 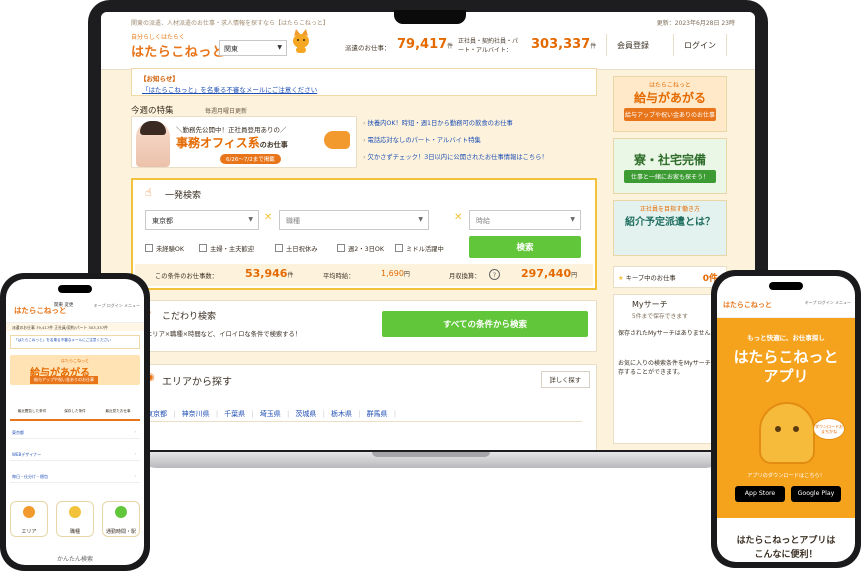 What do you see at coordinates (354, 220) in the screenshot?
I see `job-type-select: 職種 ▼` at bounding box center [354, 220].